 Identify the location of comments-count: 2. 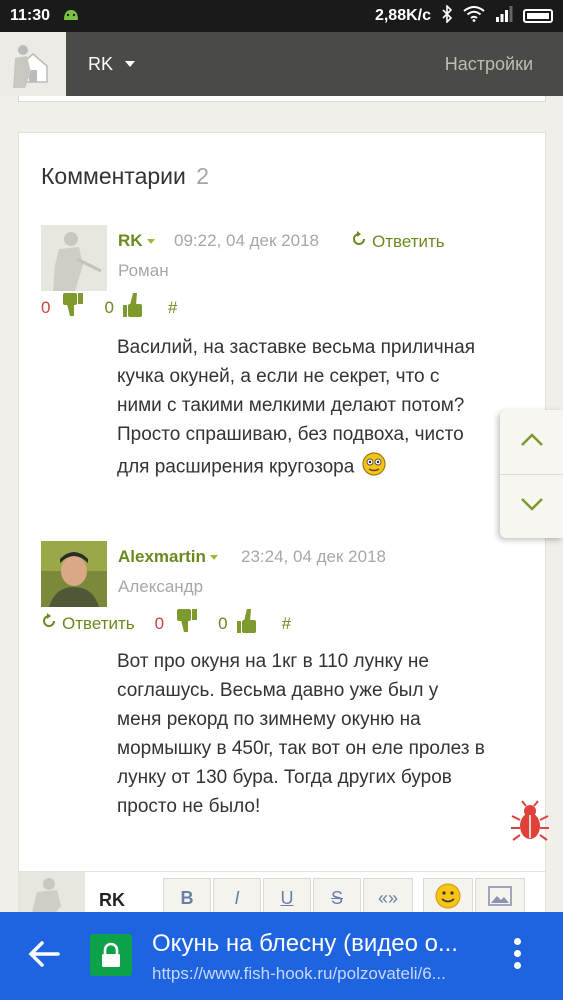
(203, 176).